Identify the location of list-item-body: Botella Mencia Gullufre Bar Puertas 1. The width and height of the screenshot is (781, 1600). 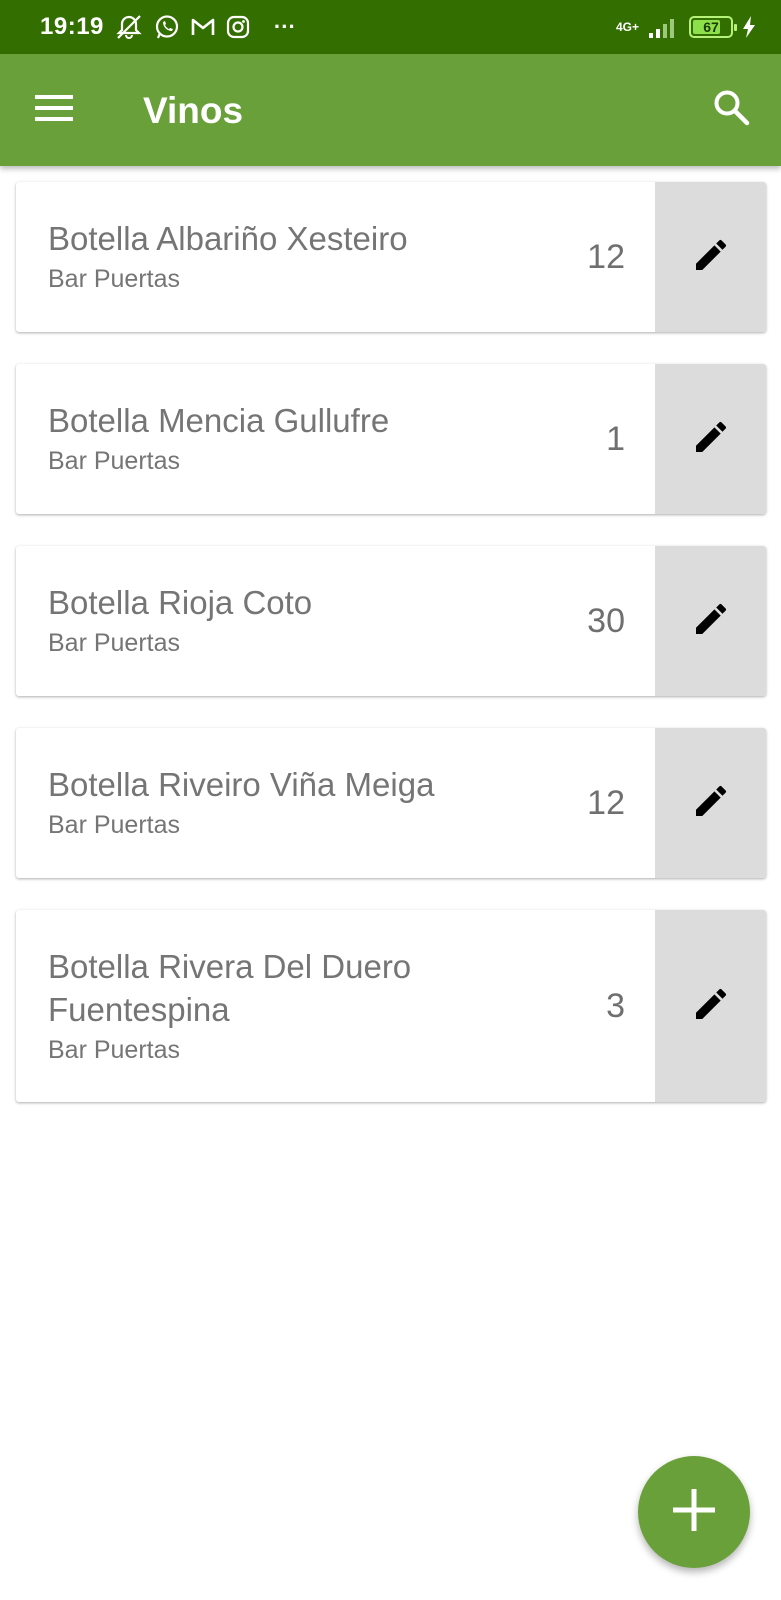
(335, 439).